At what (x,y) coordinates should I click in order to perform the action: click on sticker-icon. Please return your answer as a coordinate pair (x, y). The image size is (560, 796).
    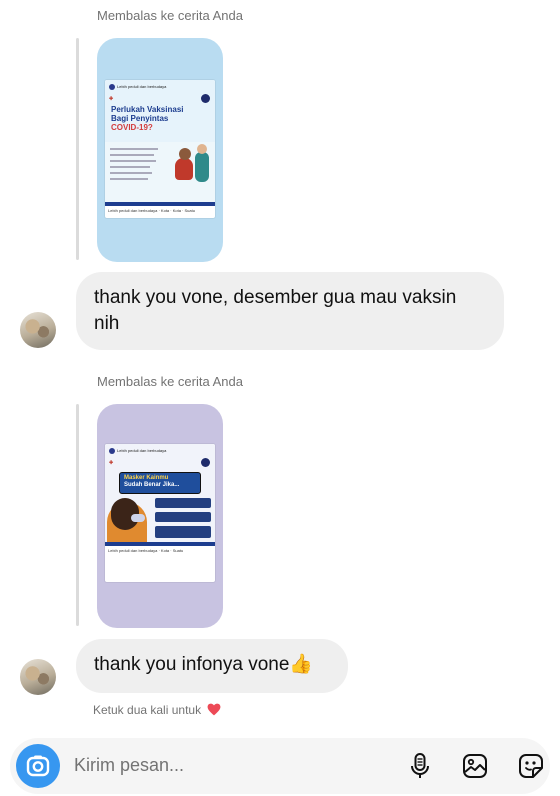
    Looking at the image, I should click on (531, 766).